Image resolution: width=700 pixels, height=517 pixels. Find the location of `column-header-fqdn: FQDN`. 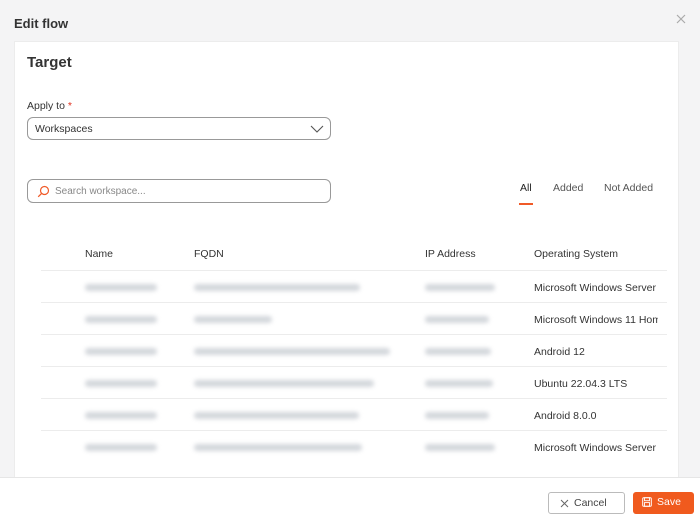

column-header-fqdn: FQDN is located at coordinates (209, 254).